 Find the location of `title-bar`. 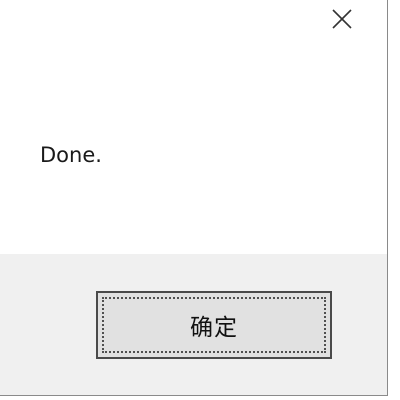

title-bar is located at coordinates (193, 20).